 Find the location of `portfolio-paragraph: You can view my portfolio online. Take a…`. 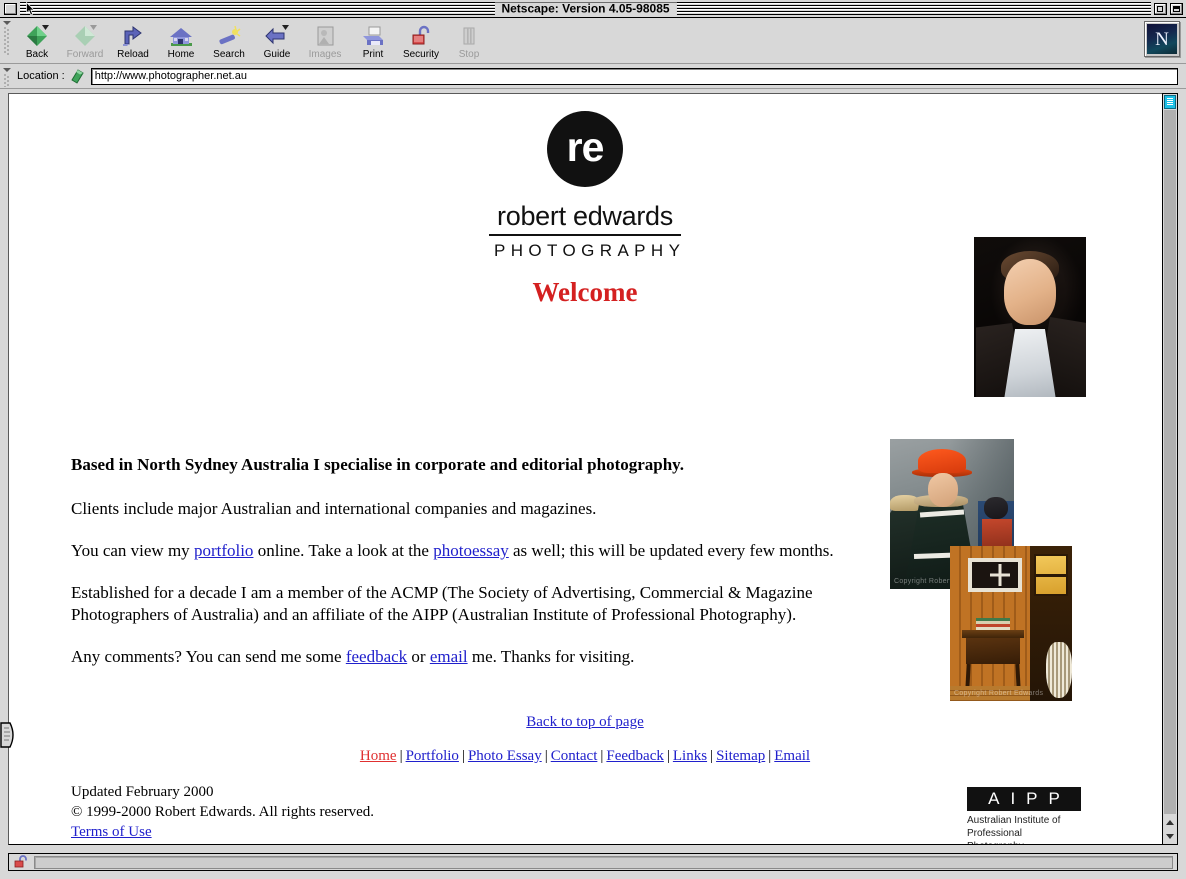

portfolio-paragraph: You can view my portfolio online. Take a… is located at coordinates (468, 551).